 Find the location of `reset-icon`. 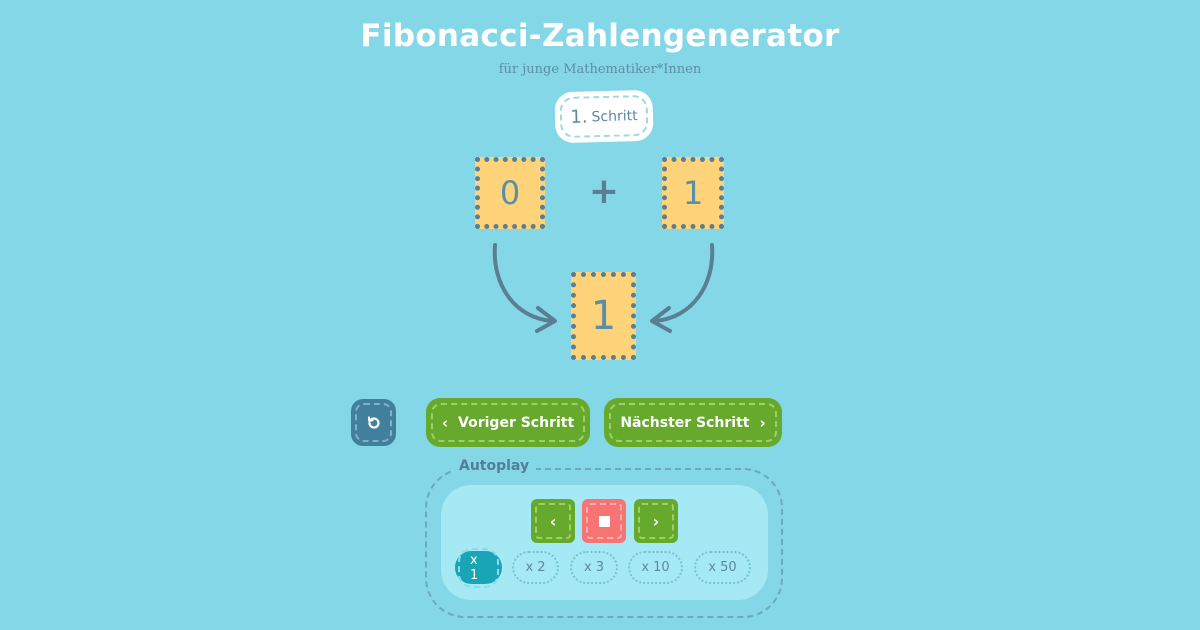

reset-icon is located at coordinates (373, 422).